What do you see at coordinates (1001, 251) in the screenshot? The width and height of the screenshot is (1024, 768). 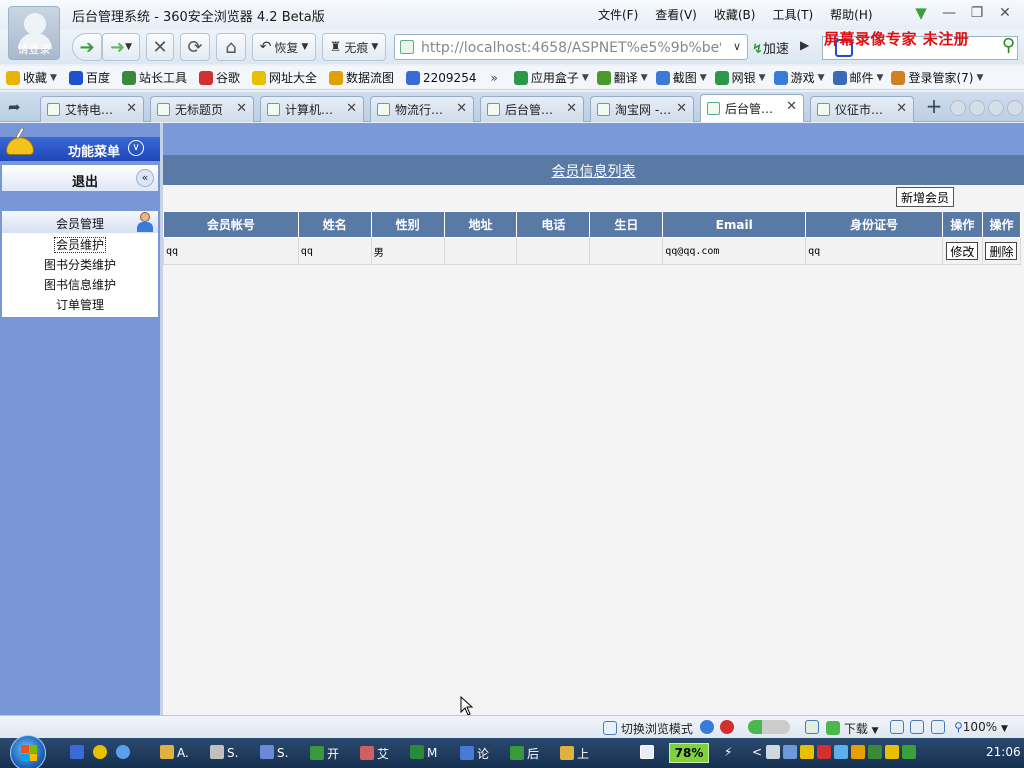 I see `delete-button: 删除` at bounding box center [1001, 251].